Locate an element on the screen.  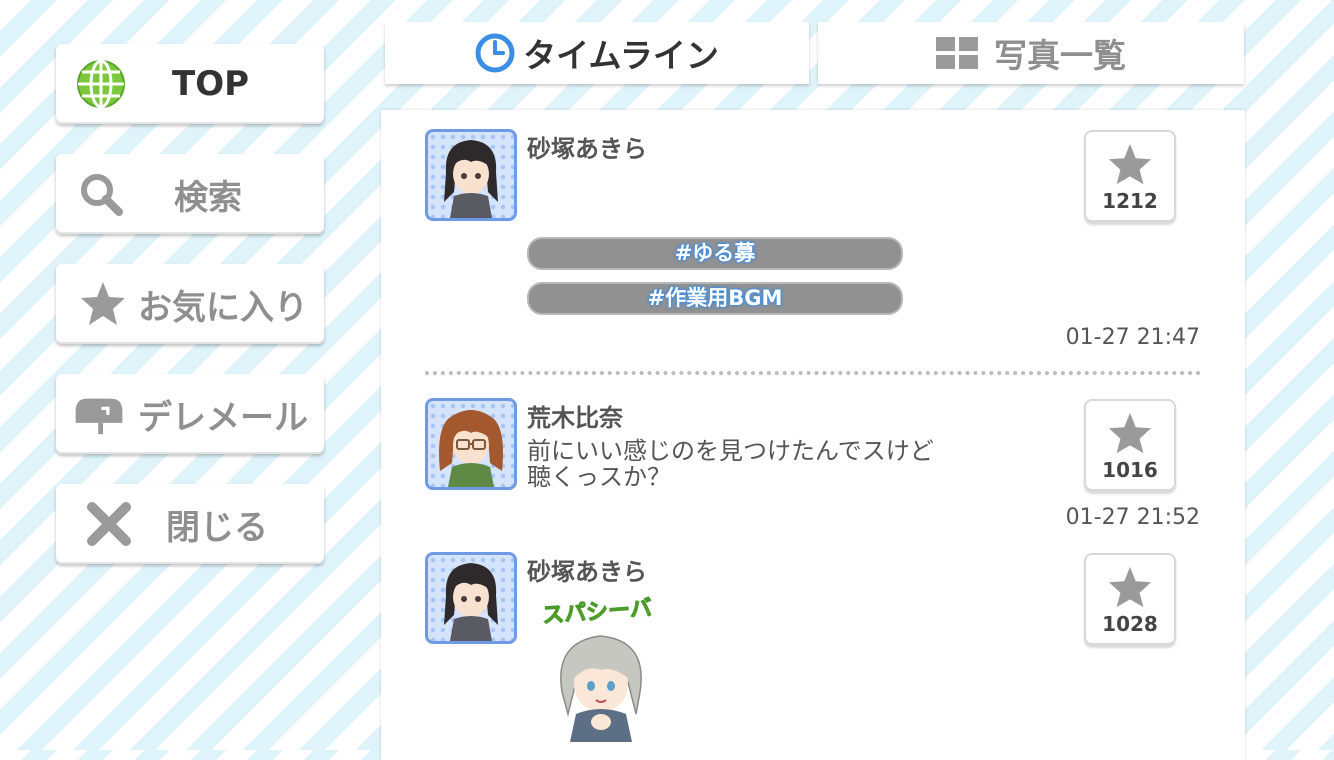
close-icon is located at coordinates (109, 524).